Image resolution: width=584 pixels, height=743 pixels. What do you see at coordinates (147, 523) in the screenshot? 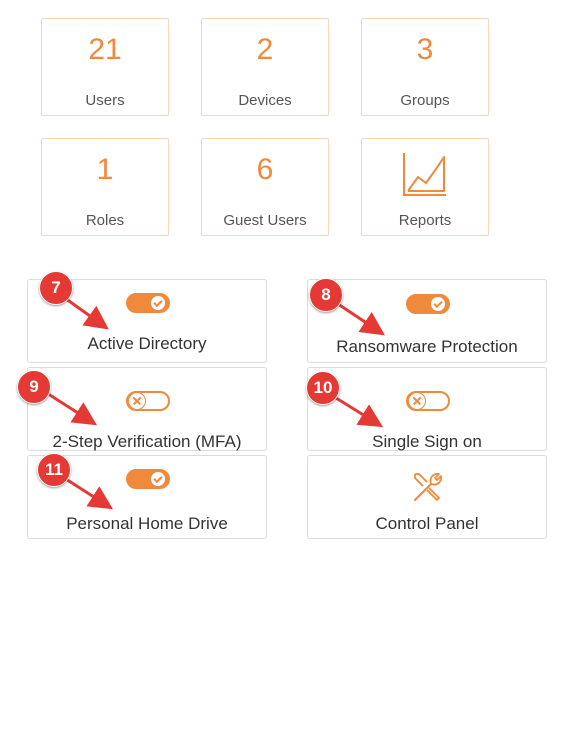
I see `home-drive-label: Personal Home Drive` at bounding box center [147, 523].